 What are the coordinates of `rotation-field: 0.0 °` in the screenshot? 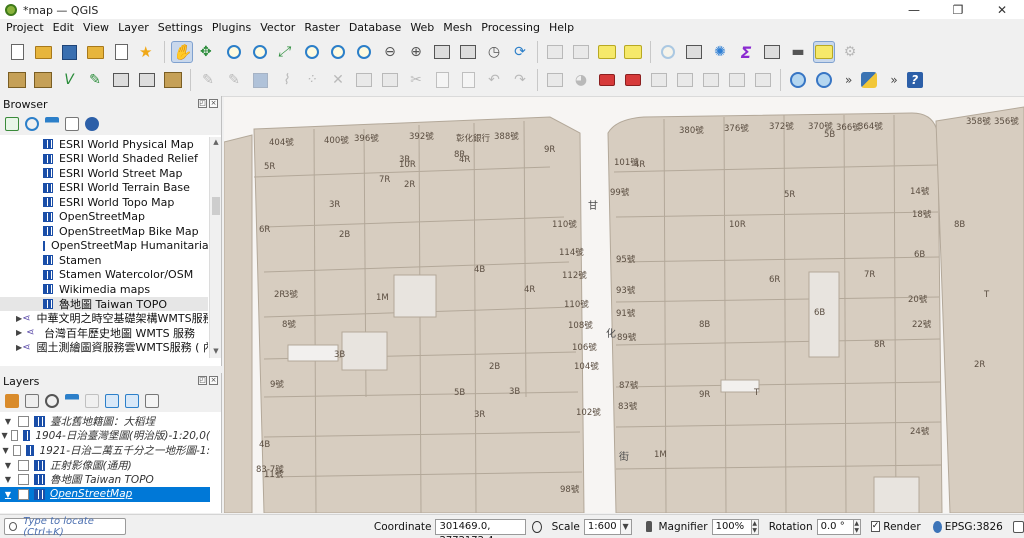 It's located at (835, 526).